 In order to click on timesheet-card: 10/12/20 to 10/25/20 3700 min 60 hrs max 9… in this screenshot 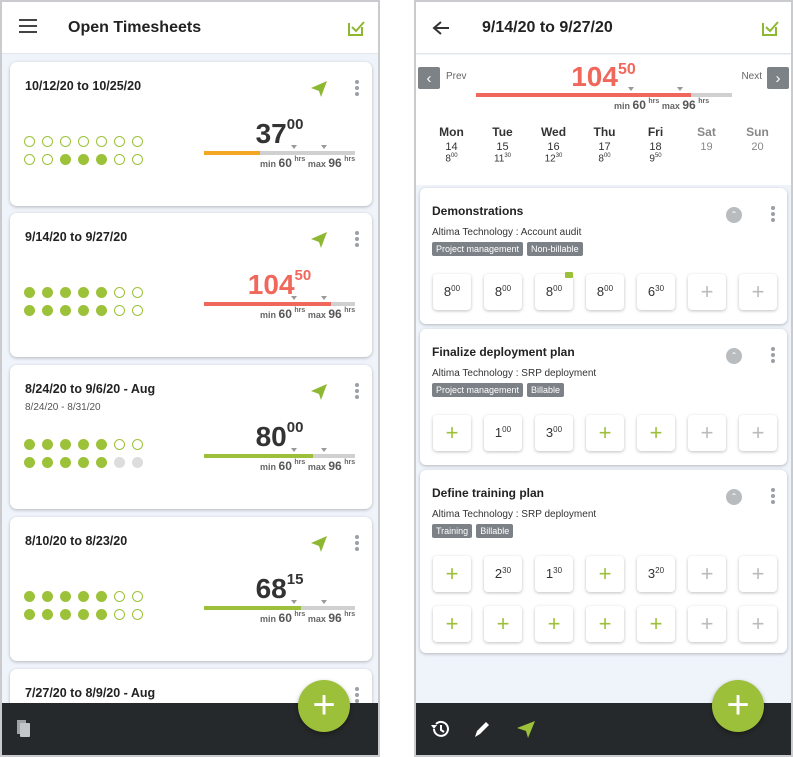, I will do `click(191, 134)`.